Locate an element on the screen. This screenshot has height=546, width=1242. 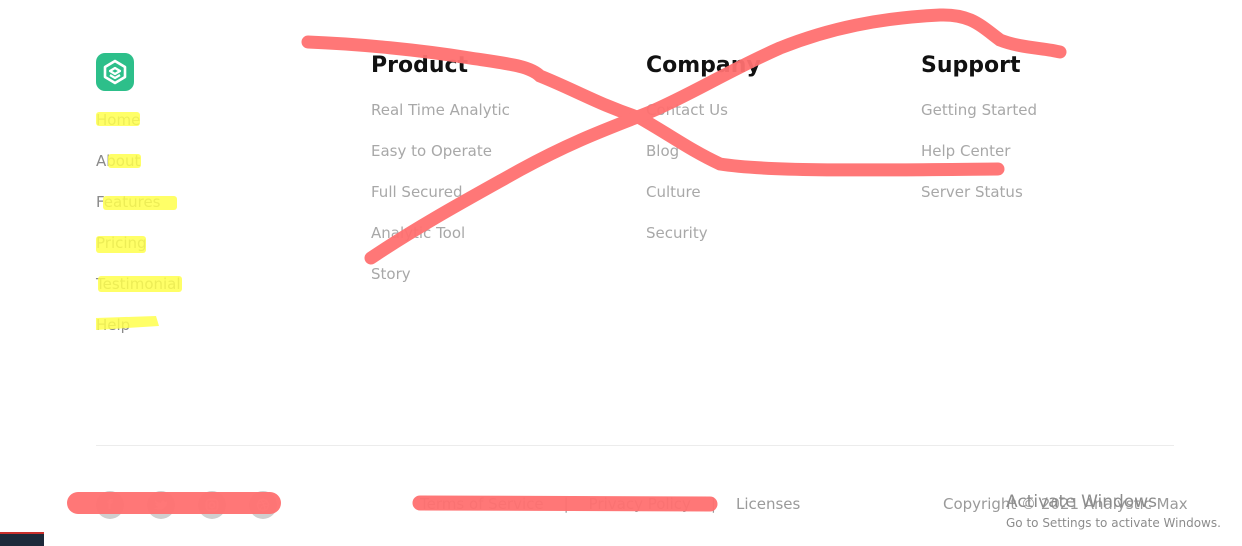
support-link-help-center: Help Center is located at coordinates (979, 161).